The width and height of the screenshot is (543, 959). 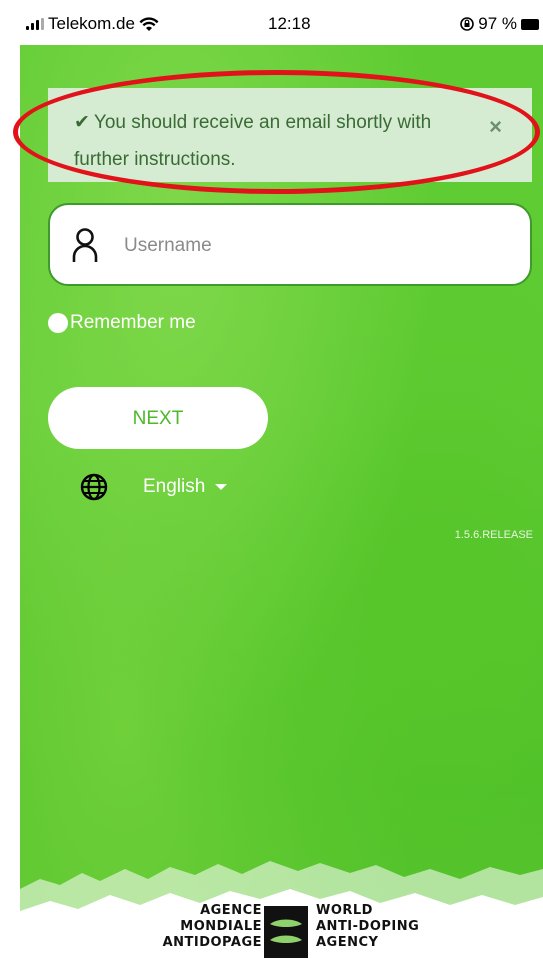 I want to click on username-input, so click(x=319, y=246).